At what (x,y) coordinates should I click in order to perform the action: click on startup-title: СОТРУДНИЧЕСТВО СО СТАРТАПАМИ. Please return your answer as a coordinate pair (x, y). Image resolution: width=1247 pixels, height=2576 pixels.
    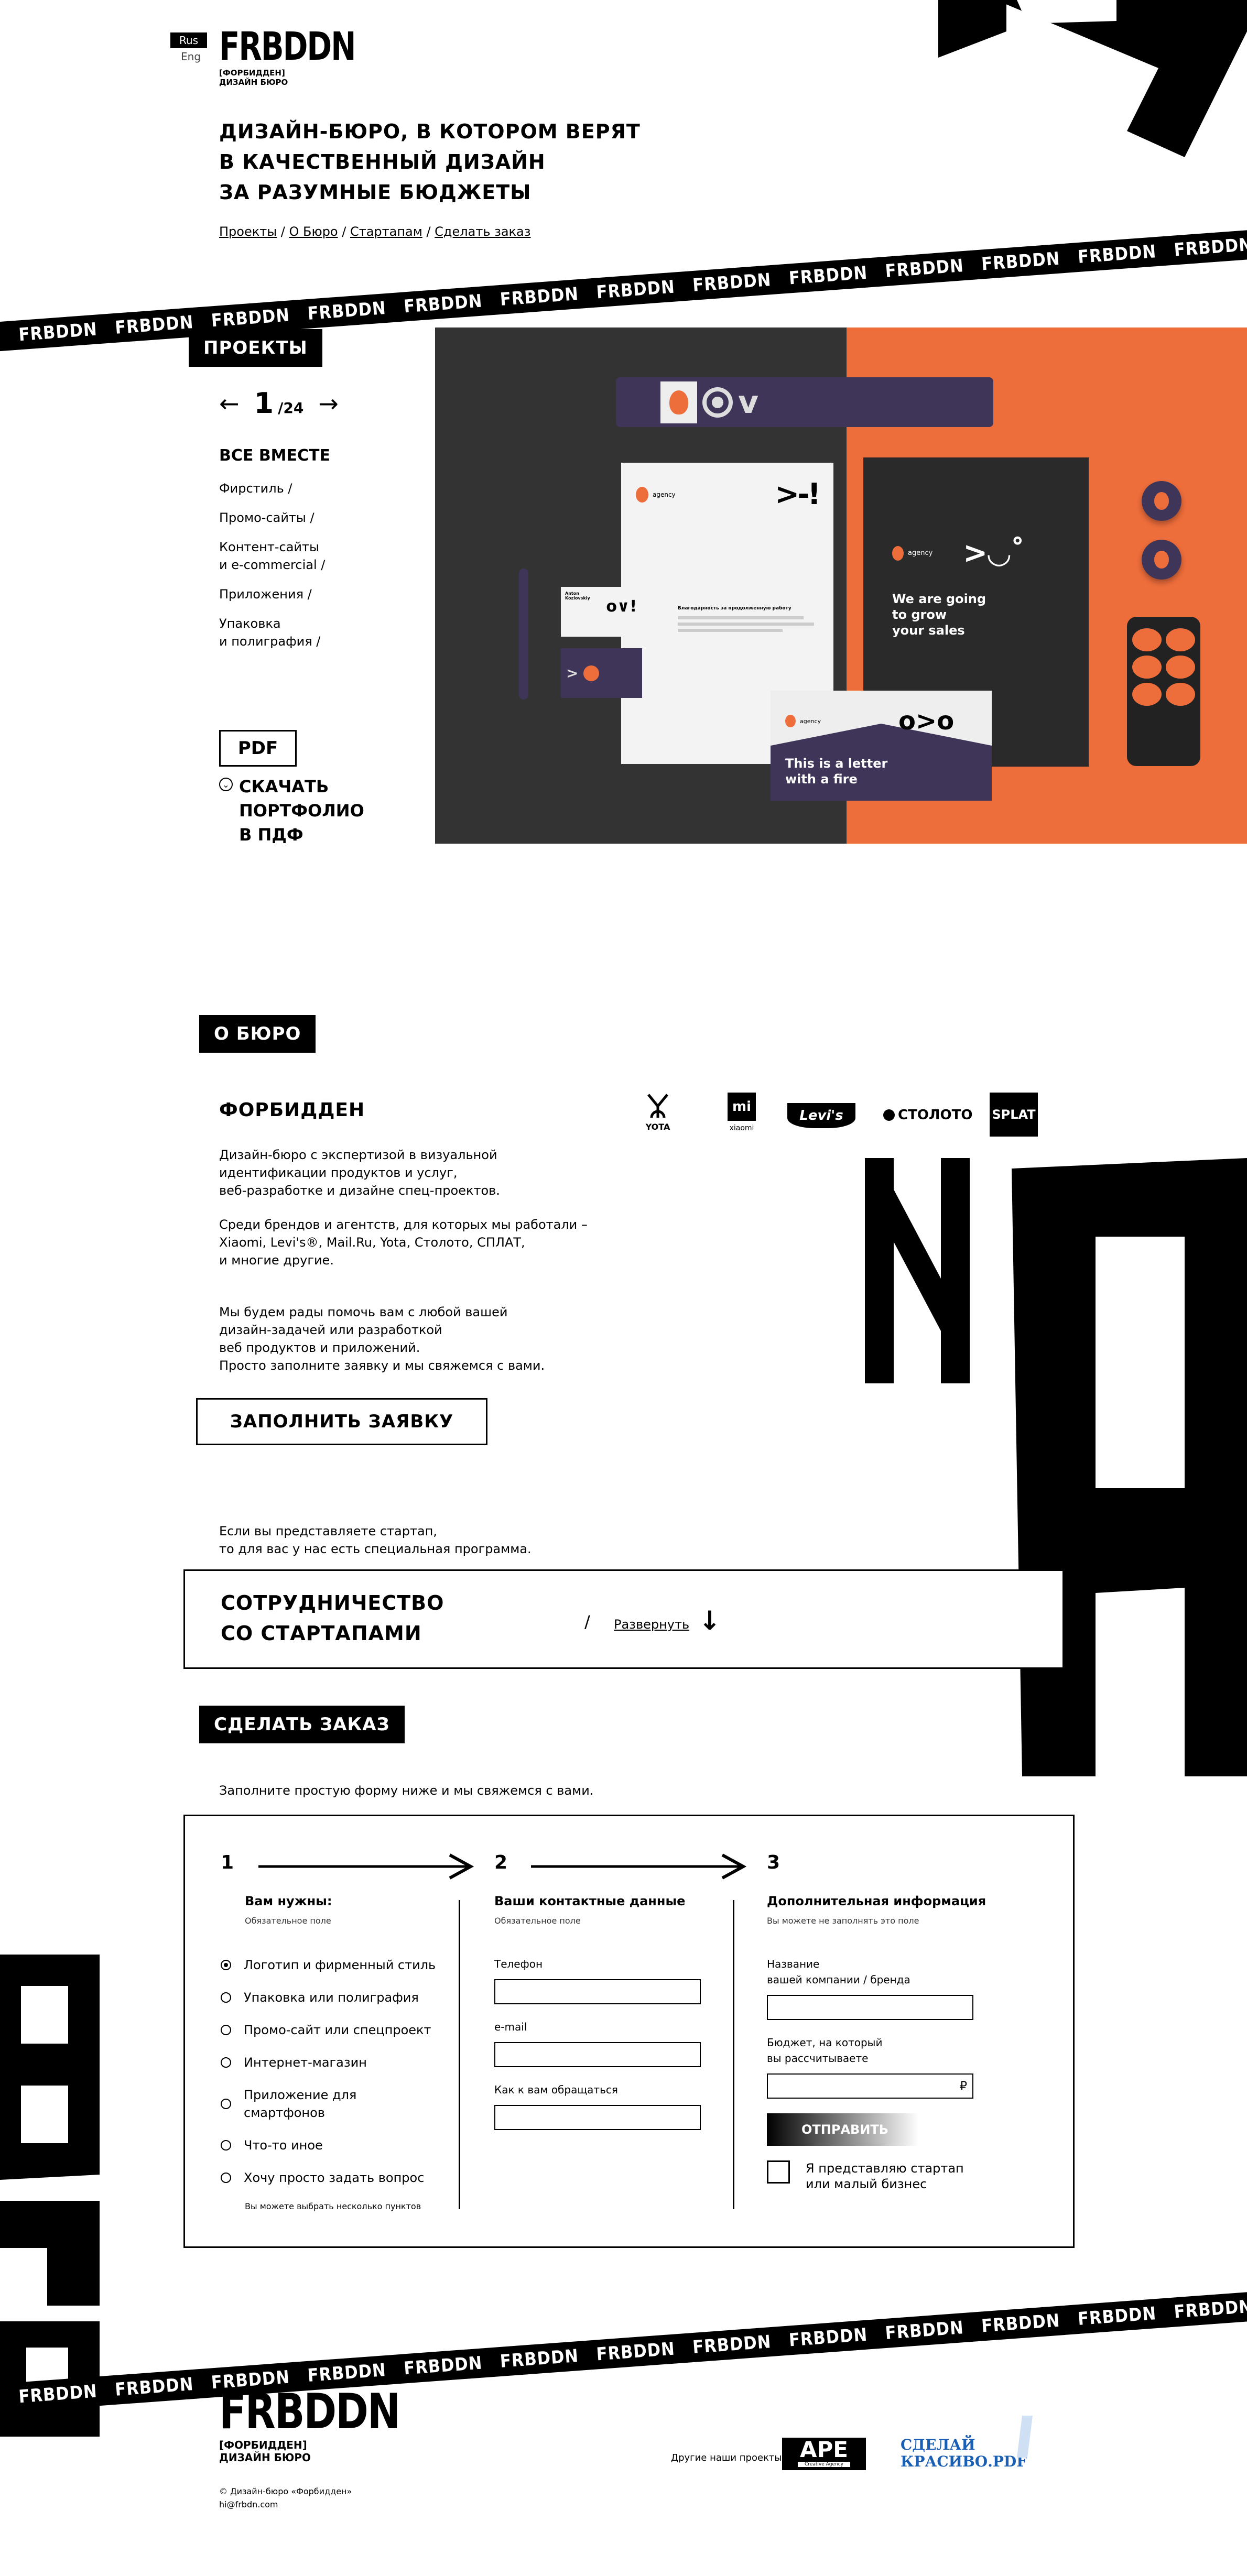
    Looking at the image, I should click on (333, 1618).